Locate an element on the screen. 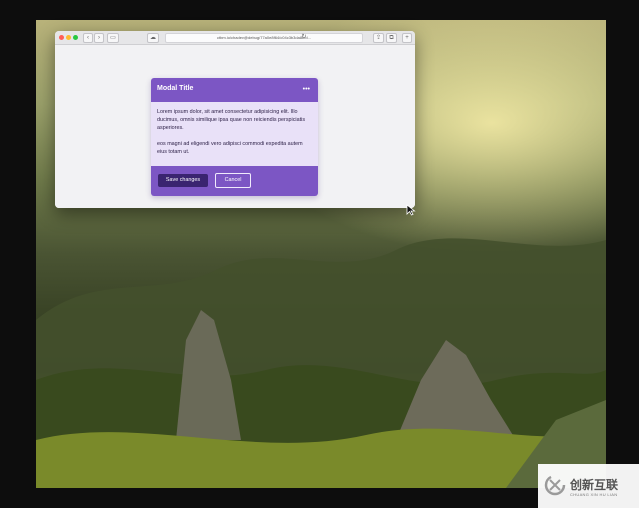 This screenshot has height=508, width=639. modal-footer: Save changes Cancel is located at coordinates (234, 181).